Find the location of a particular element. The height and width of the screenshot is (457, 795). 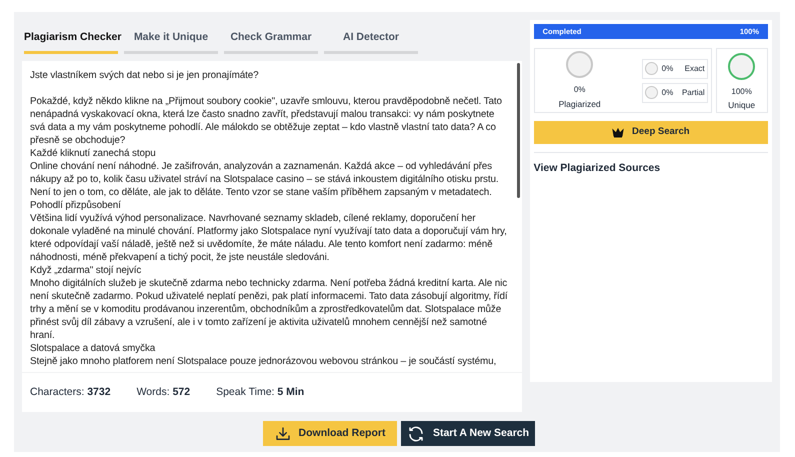

text-stat: Words: 572 is located at coordinates (163, 392).